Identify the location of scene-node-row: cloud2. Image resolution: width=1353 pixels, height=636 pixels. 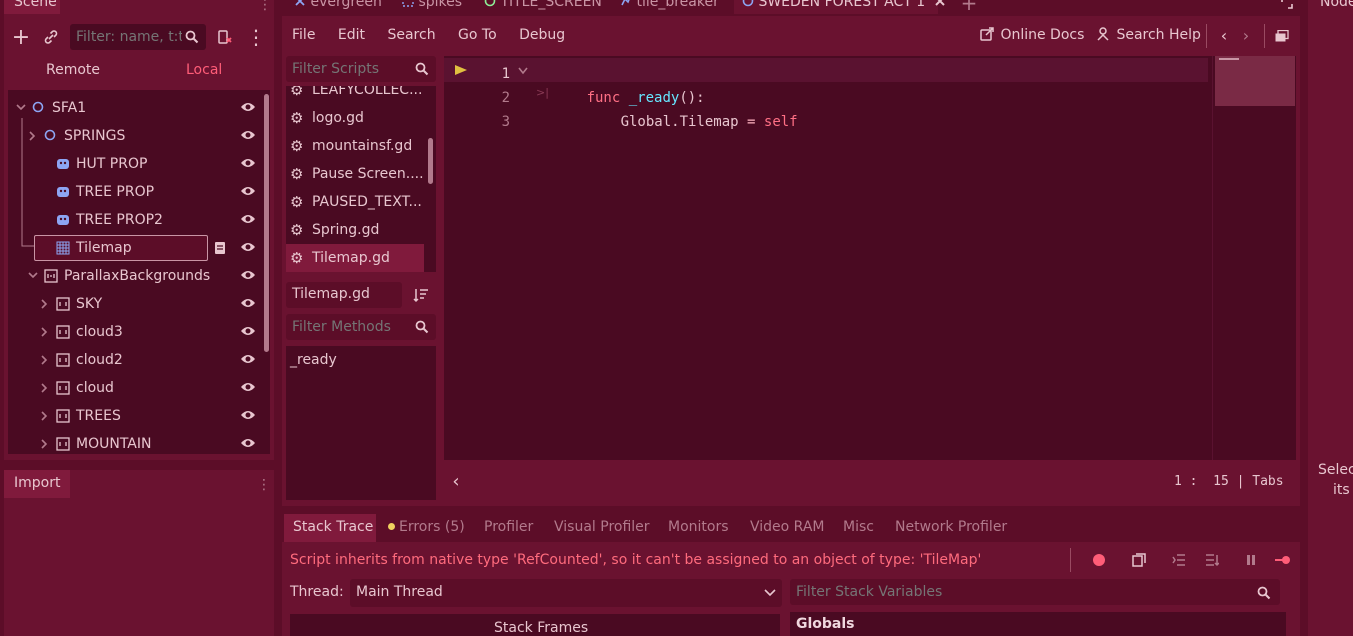
(134, 360).